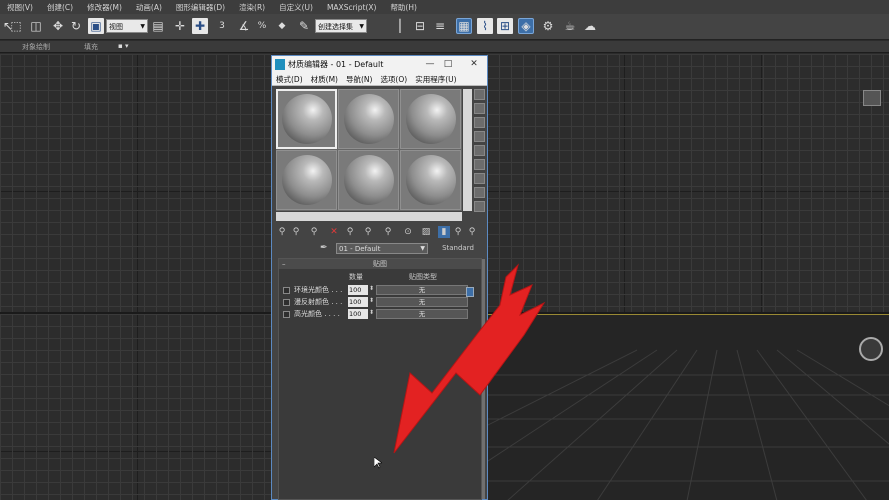 This screenshot has height=500, width=889. Describe the element at coordinates (262, 26) in the screenshot. I see `percent-snap-icon: %` at that location.